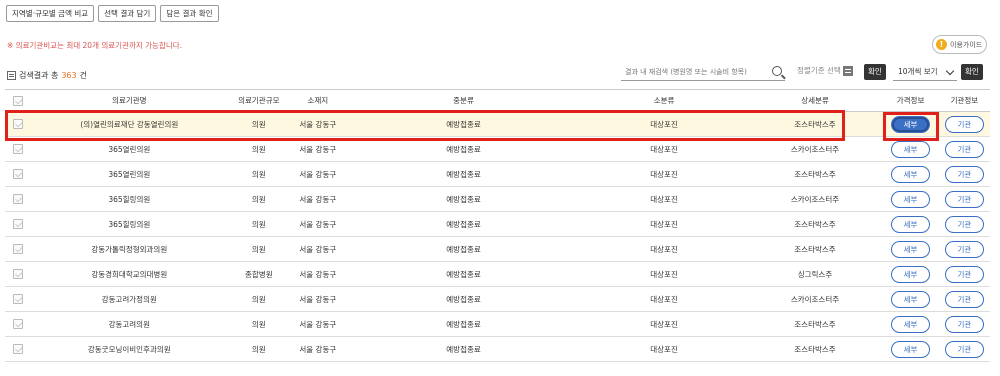  I want to click on view-saved-button: 담은 결과 확인, so click(189, 13).